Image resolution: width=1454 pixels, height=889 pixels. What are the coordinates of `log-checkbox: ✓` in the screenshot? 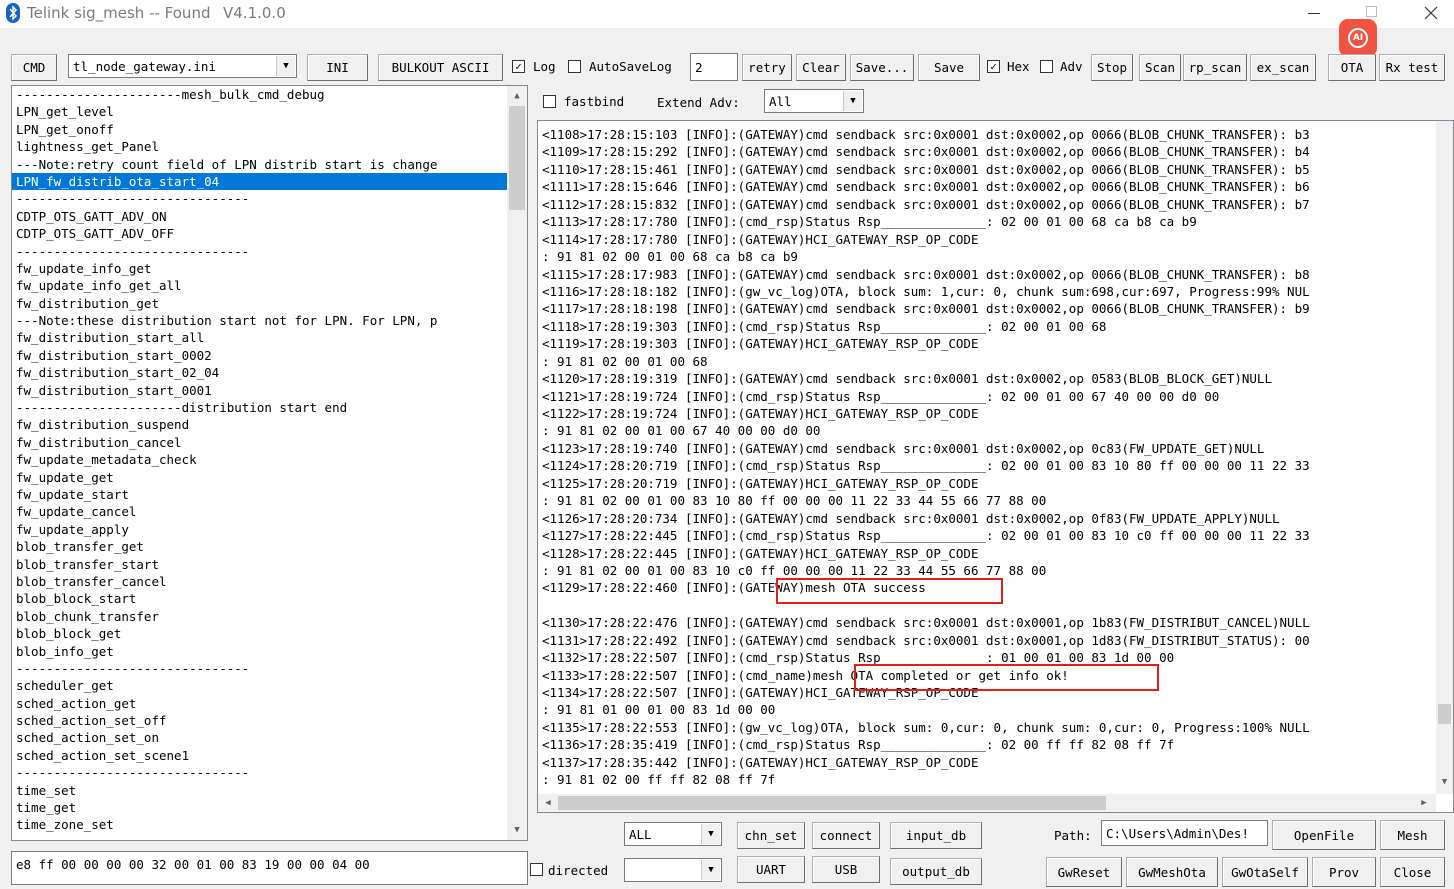 It's located at (518, 66).